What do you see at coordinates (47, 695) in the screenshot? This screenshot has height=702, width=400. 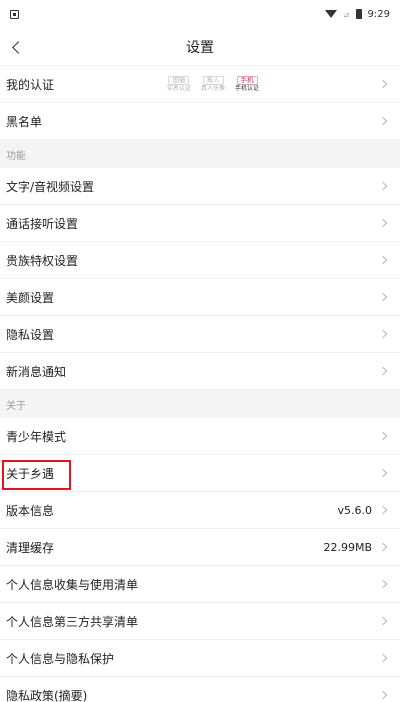 I see `row-label: 隐私政策(摘要)` at bounding box center [47, 695].